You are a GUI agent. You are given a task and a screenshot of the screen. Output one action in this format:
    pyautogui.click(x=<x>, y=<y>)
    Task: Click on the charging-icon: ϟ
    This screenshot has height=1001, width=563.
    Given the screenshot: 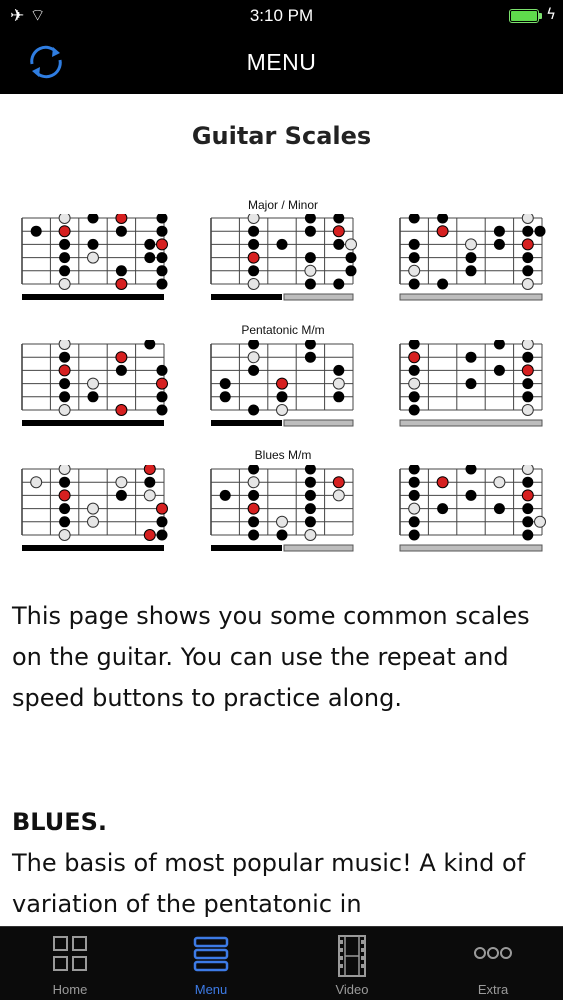 What is the action you would take?
    pyautogui.click(x=551, y=14)
    